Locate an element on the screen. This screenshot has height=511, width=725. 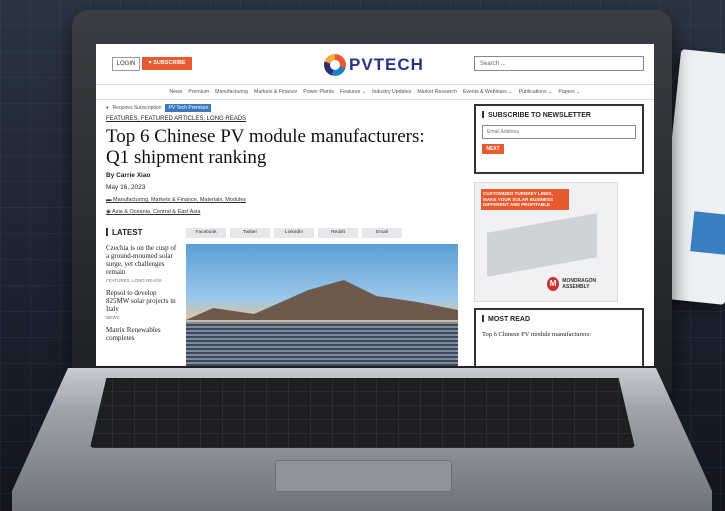
laptop-touchpad is located at coordinates (363, 476).